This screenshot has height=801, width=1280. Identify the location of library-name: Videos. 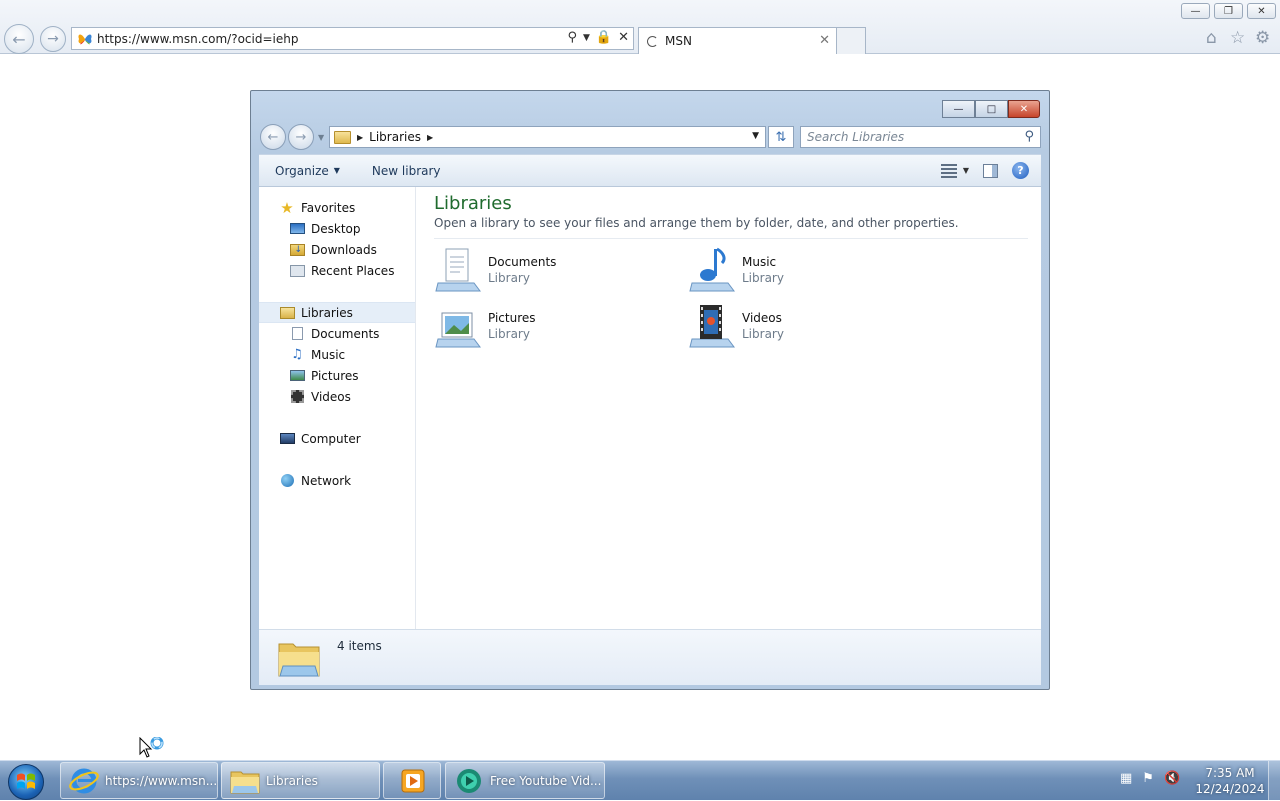
(762, 318).